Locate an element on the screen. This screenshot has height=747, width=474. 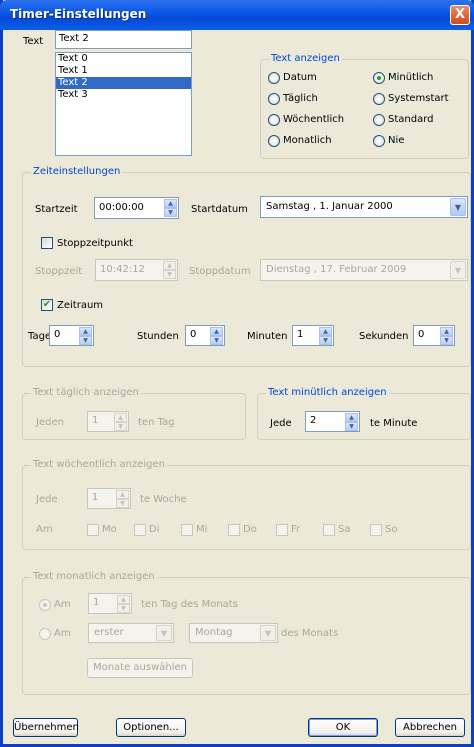
taeglich-suffix: ten Tag is located at coordinates (156, 422).